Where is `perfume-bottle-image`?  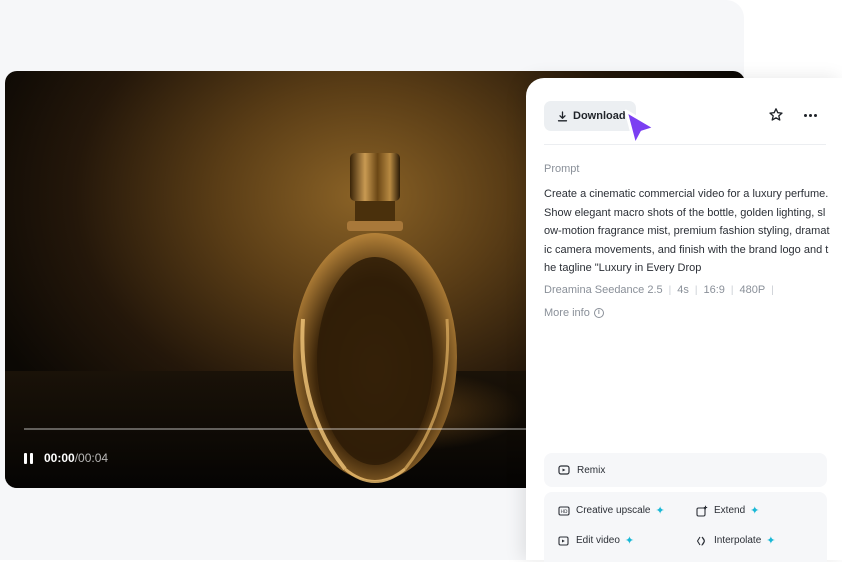
perfume-bottle-image is located at coordinates (375, 318).